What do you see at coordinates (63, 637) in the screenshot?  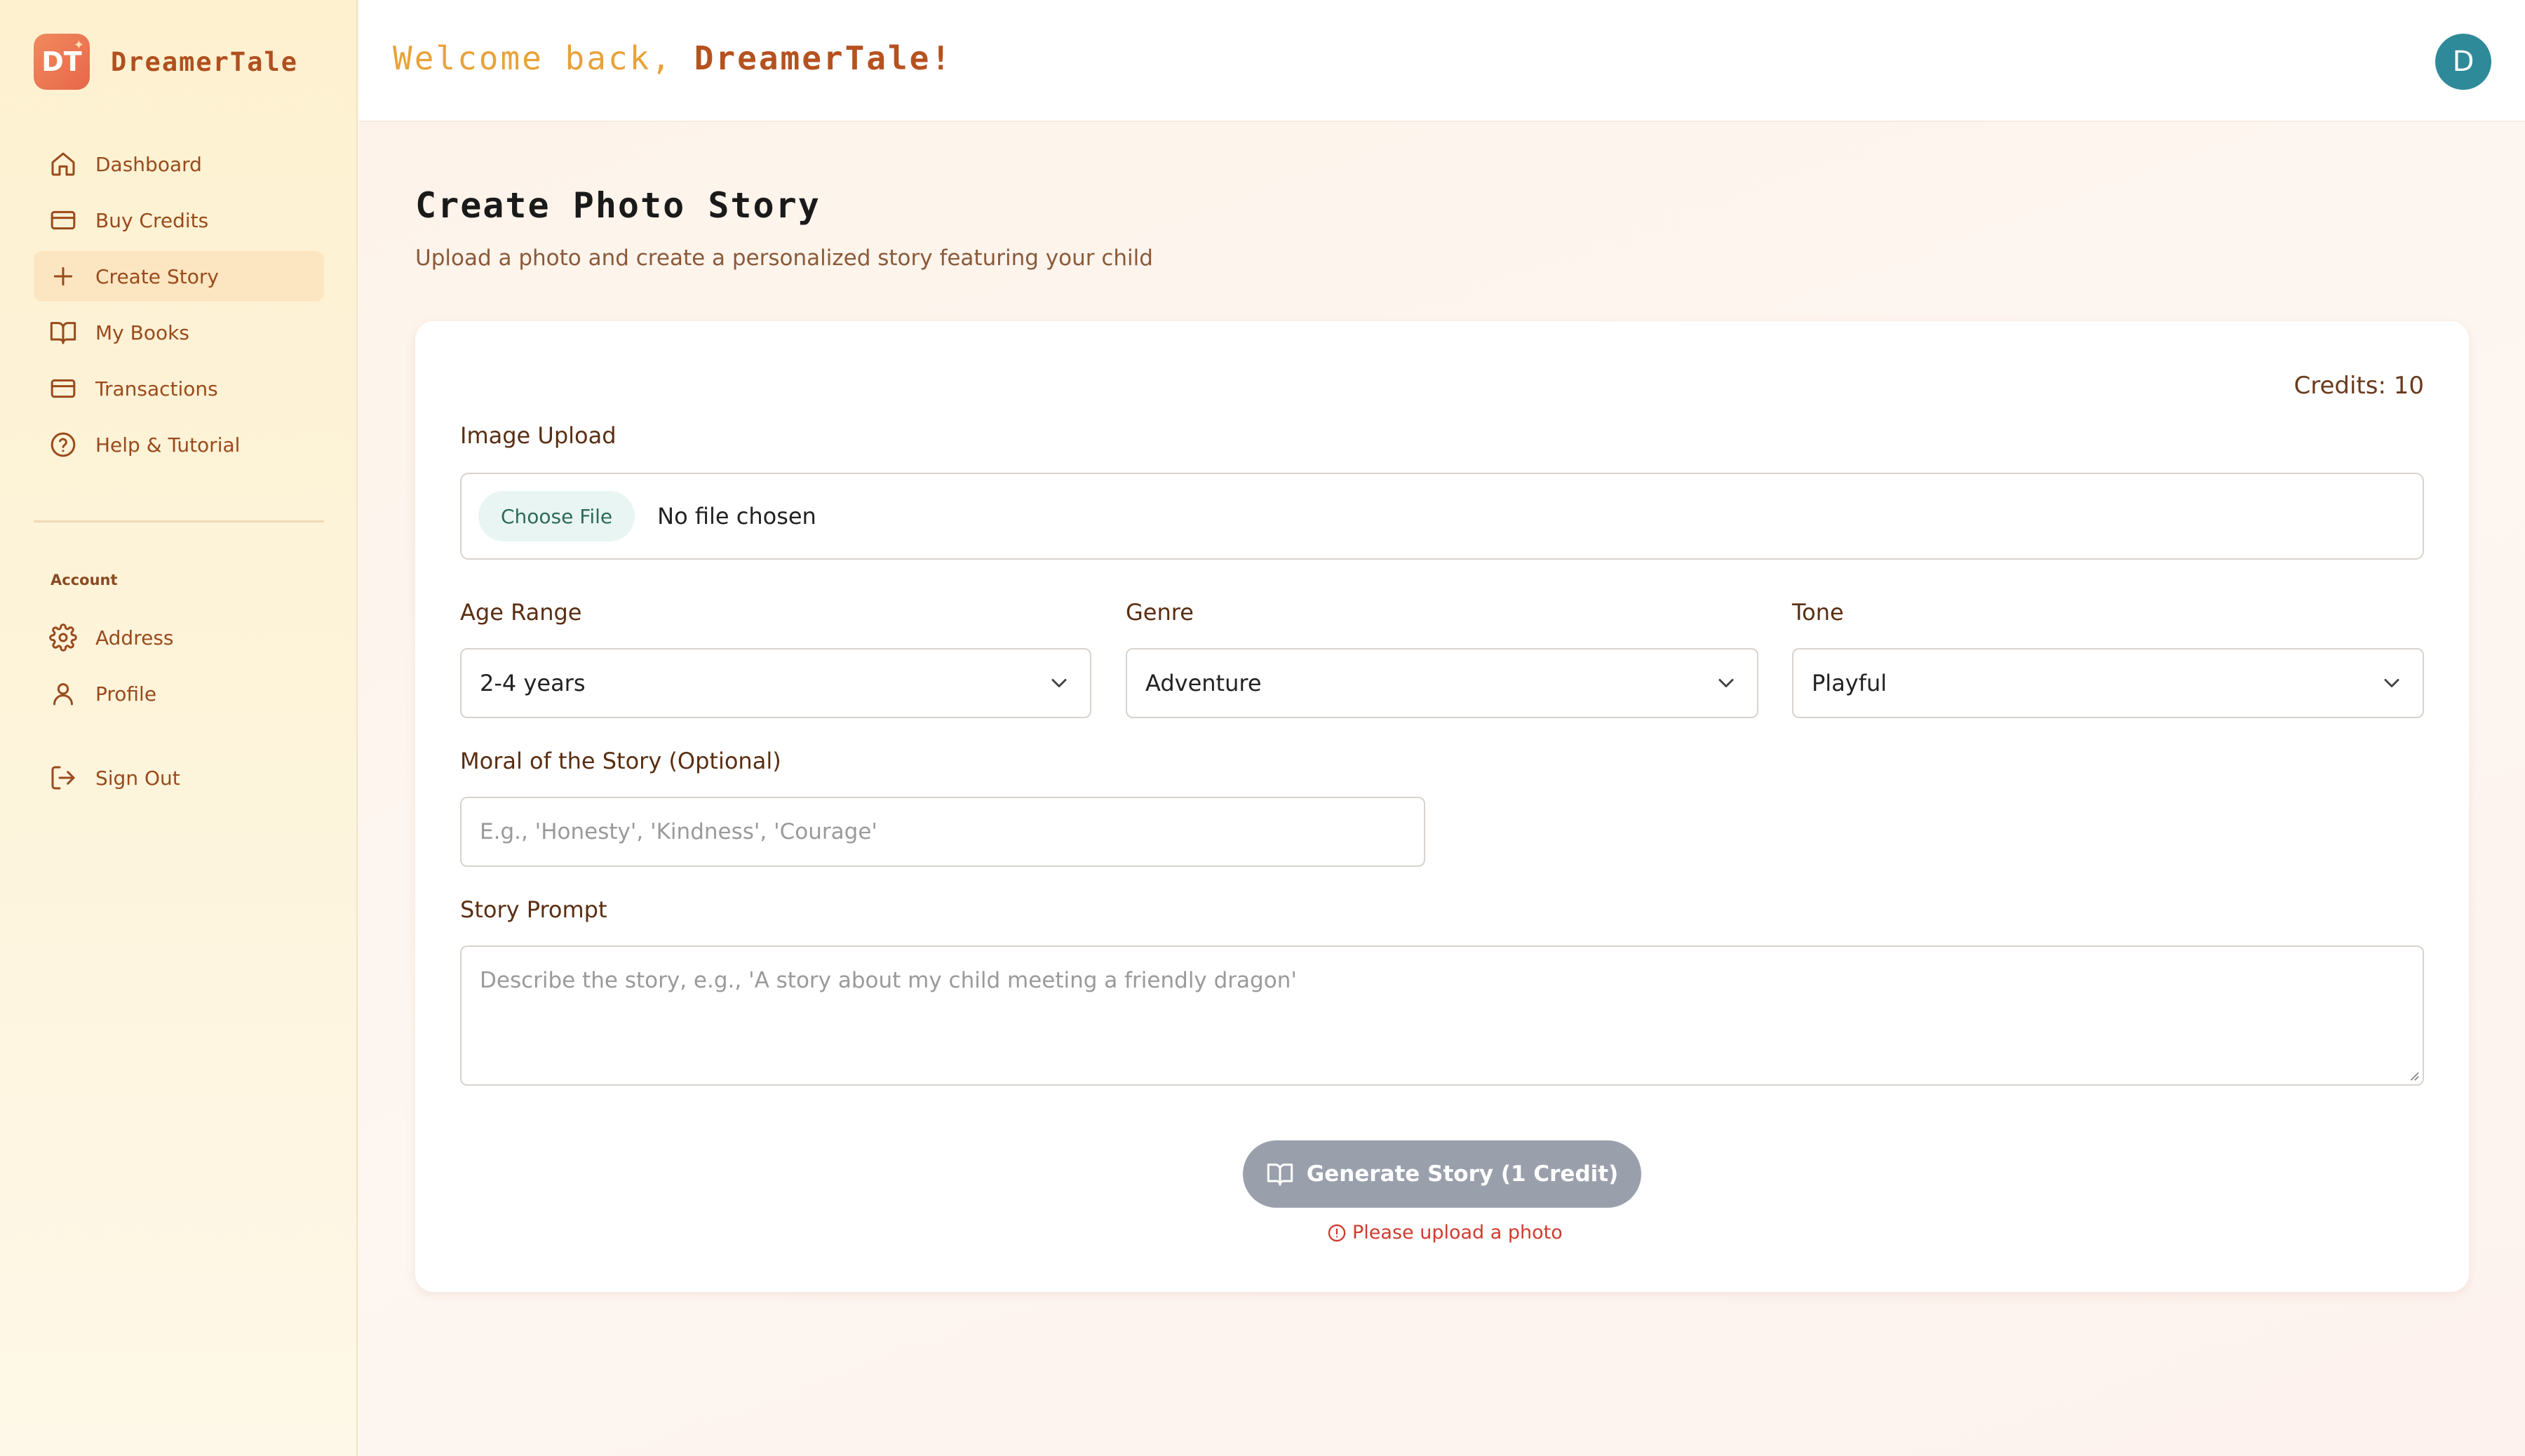 I see `gear-icon` at bounding box center [63, 637].